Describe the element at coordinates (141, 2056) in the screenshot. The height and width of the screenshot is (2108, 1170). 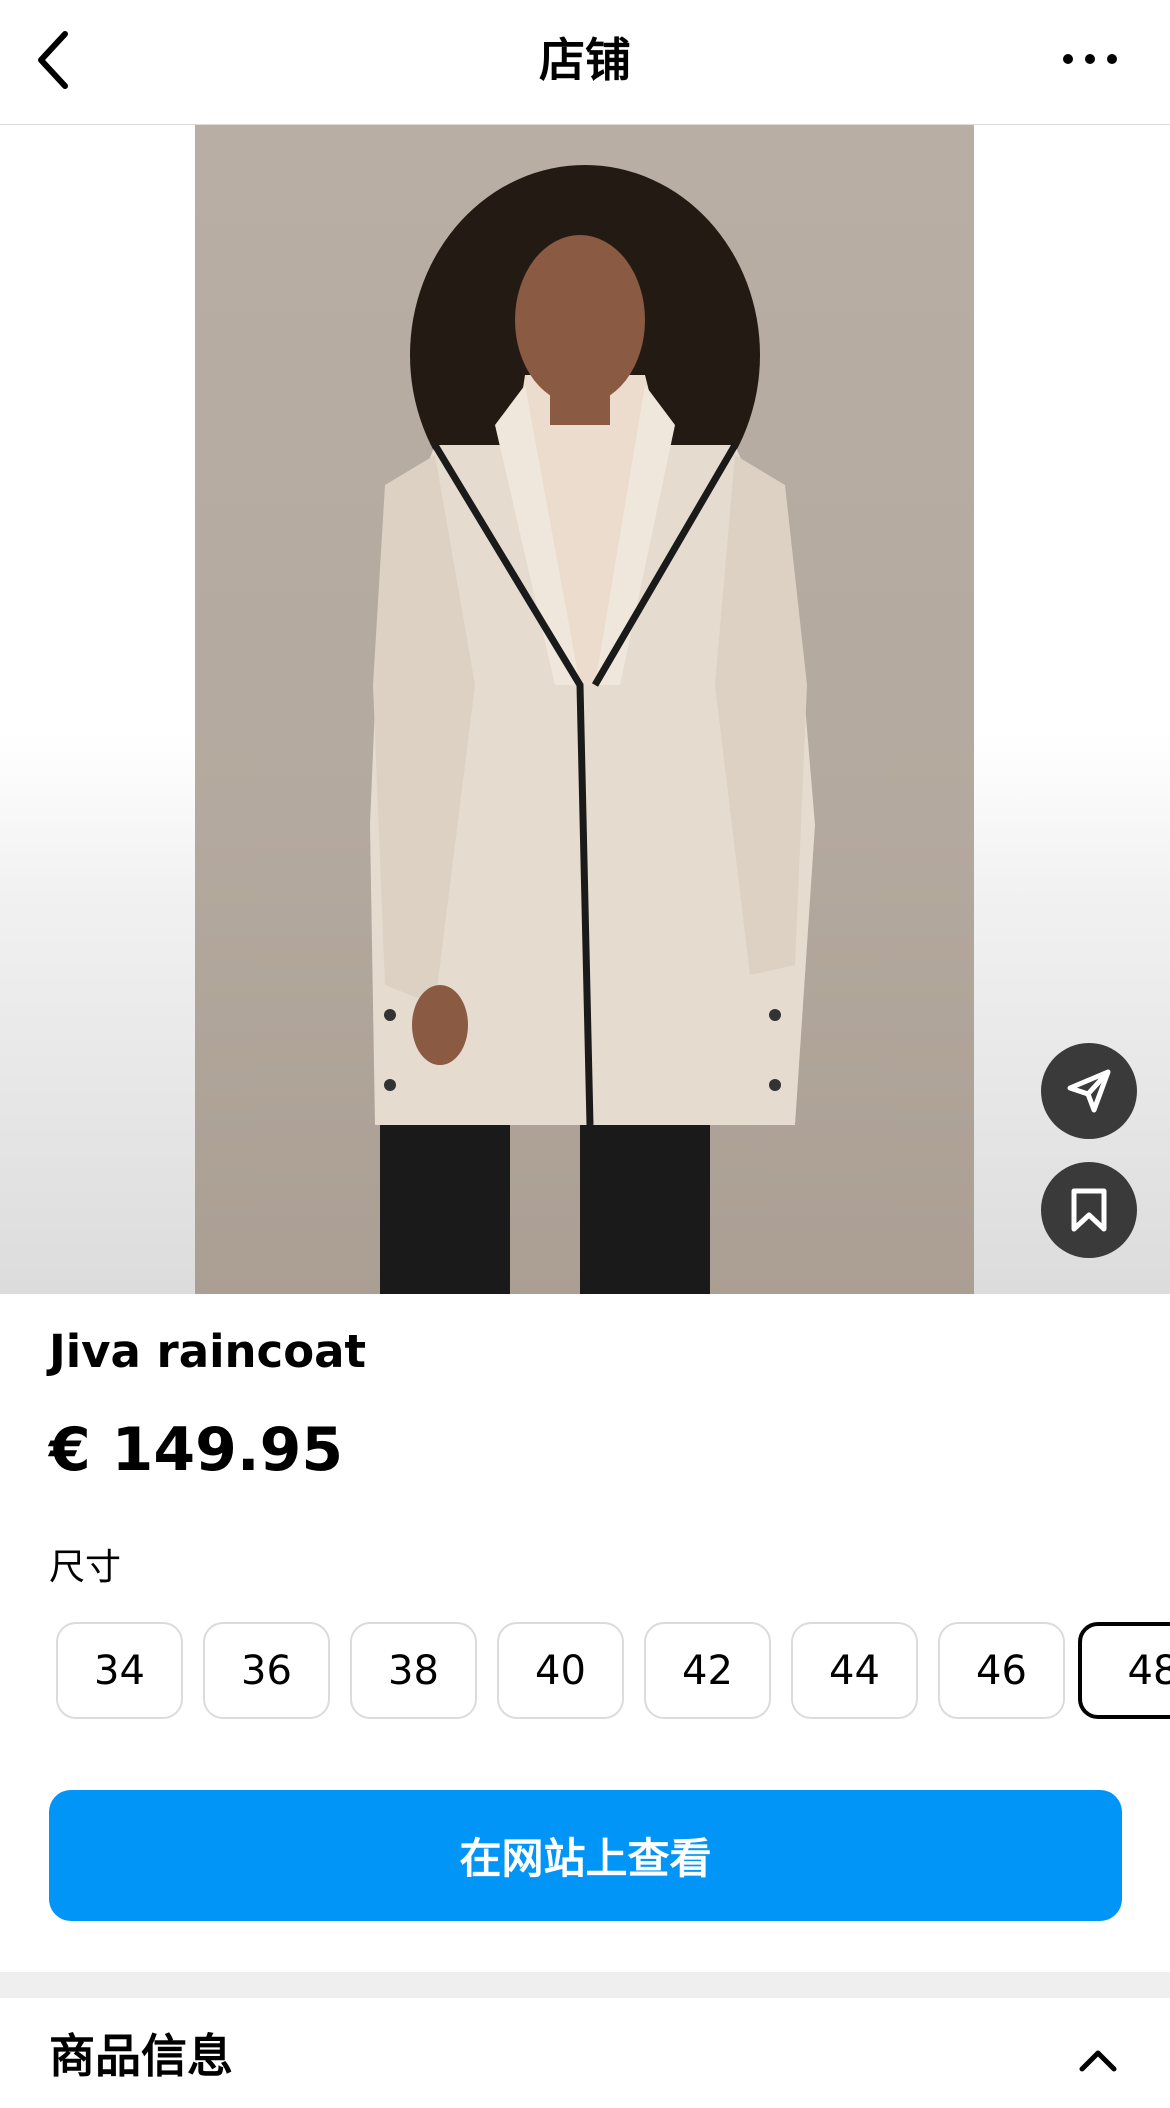
I see `product-info-title: 商品信息` at that location.